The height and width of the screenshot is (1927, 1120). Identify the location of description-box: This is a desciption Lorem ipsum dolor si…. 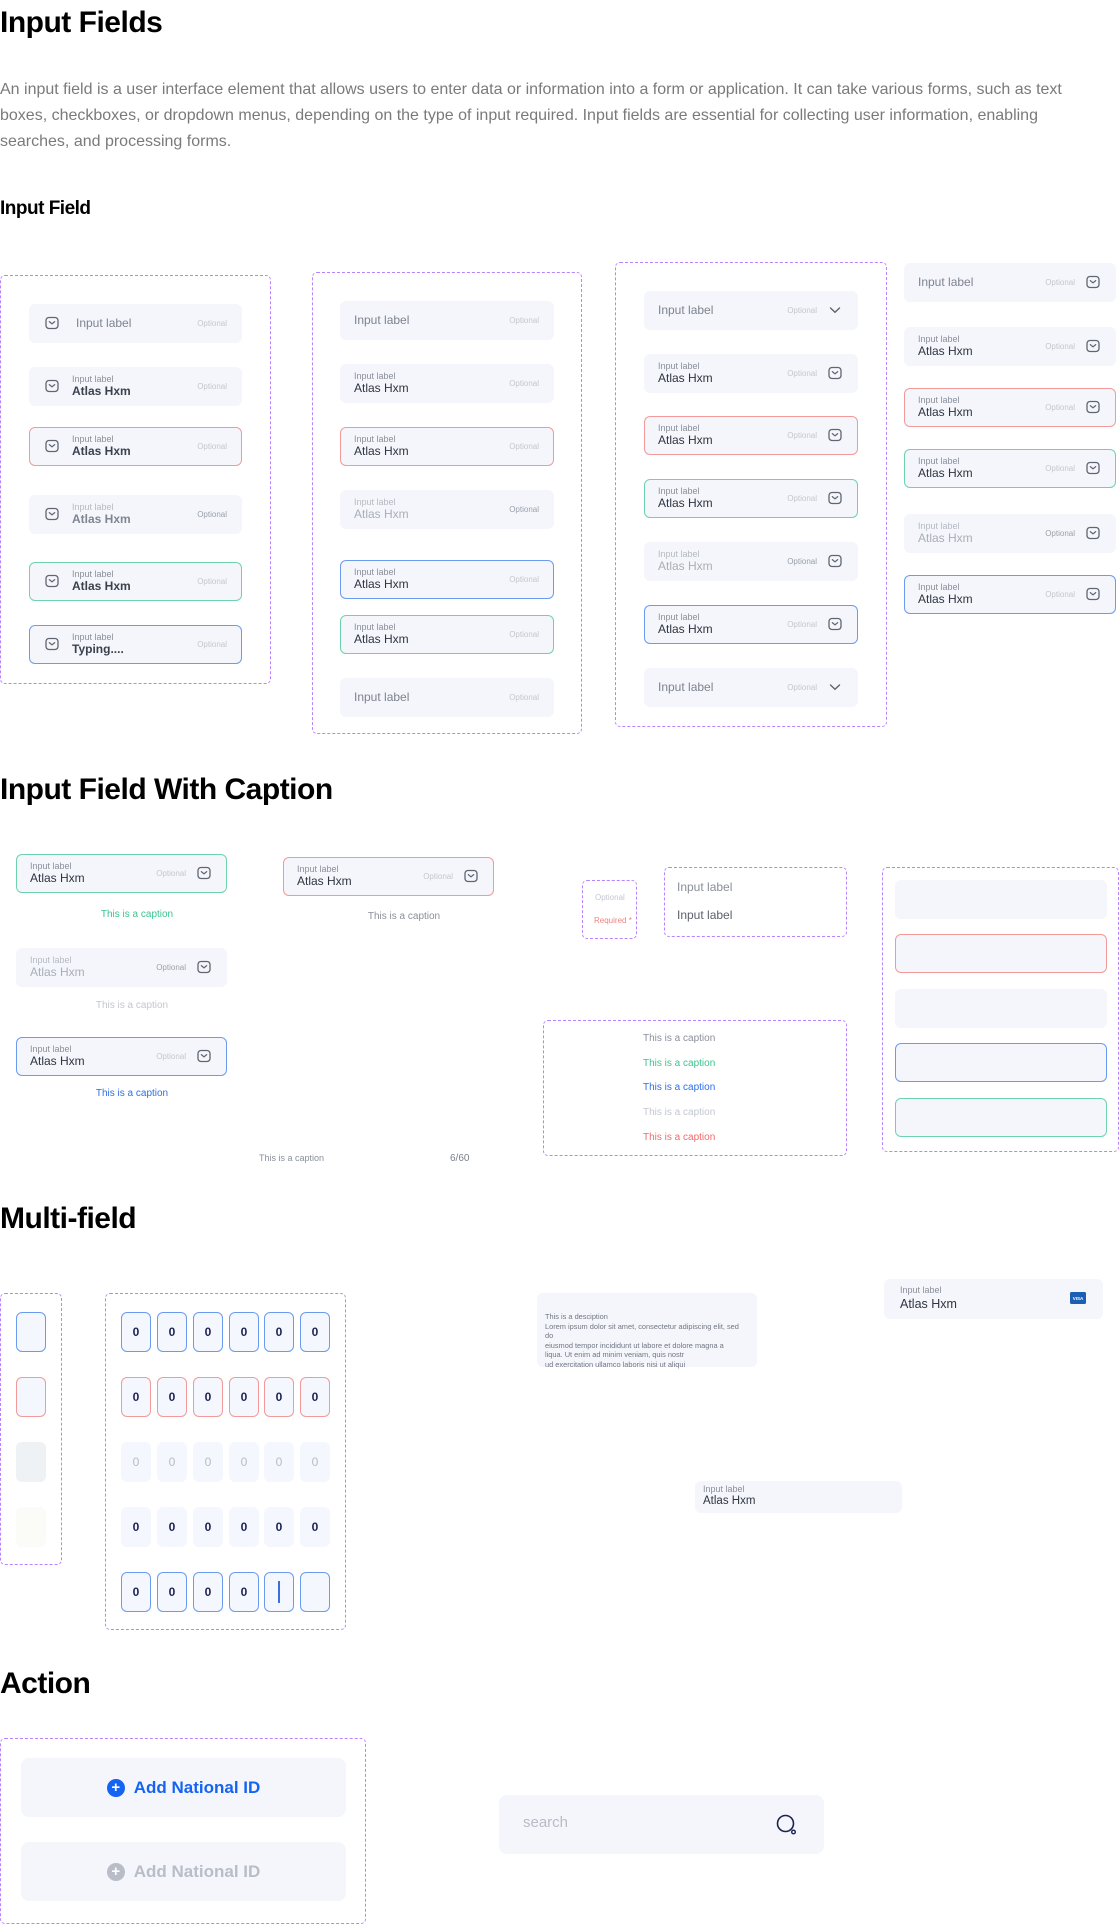
(647, 1331).